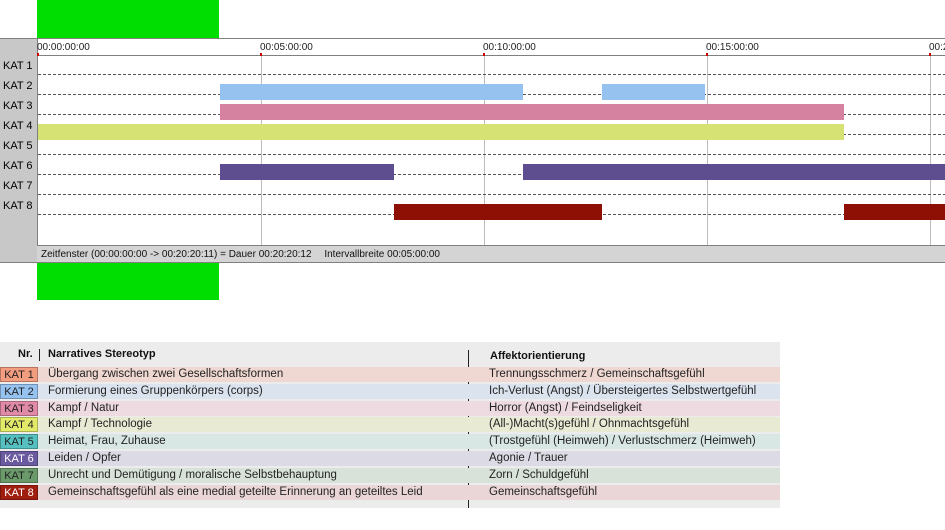 This screenshot has width=945, height=530. I want to click on legend-key-swatch: KAT 7, so click(19, 475).